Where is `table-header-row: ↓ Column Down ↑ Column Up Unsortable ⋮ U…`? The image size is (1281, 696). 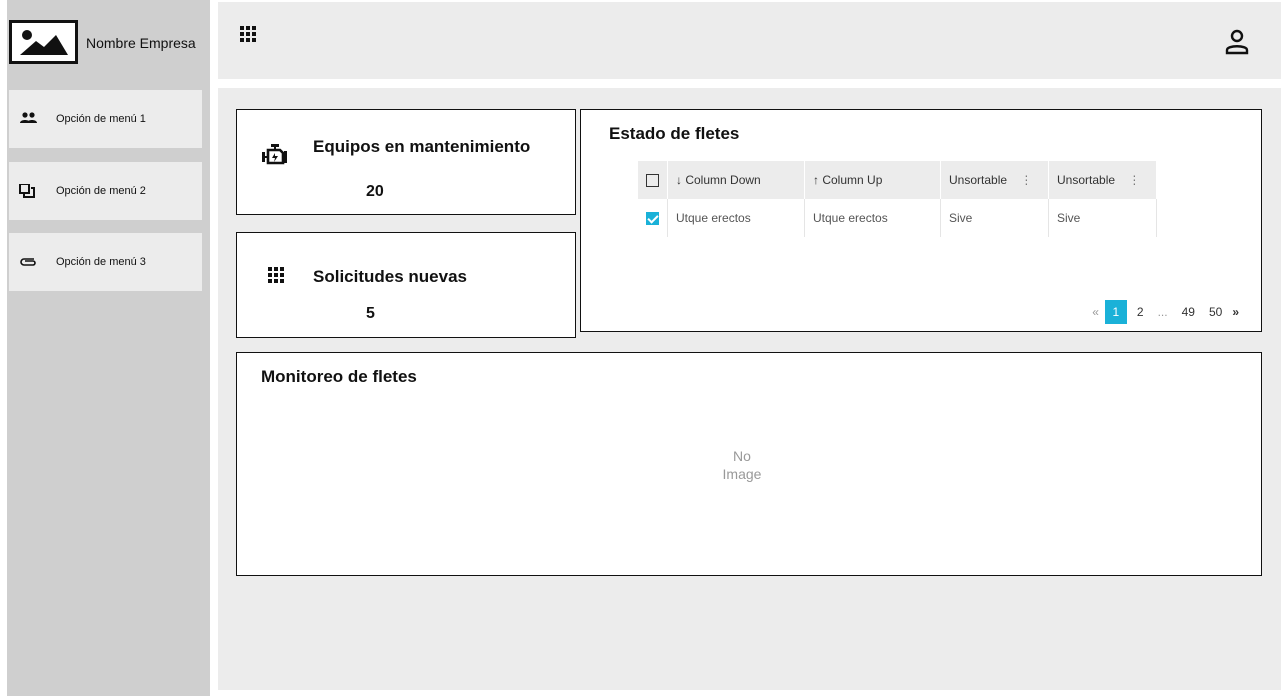
table-header-row: ↓ Column Down ↑ Column Up Unsortable ⋮ U… is located at coordinates (897, 180).